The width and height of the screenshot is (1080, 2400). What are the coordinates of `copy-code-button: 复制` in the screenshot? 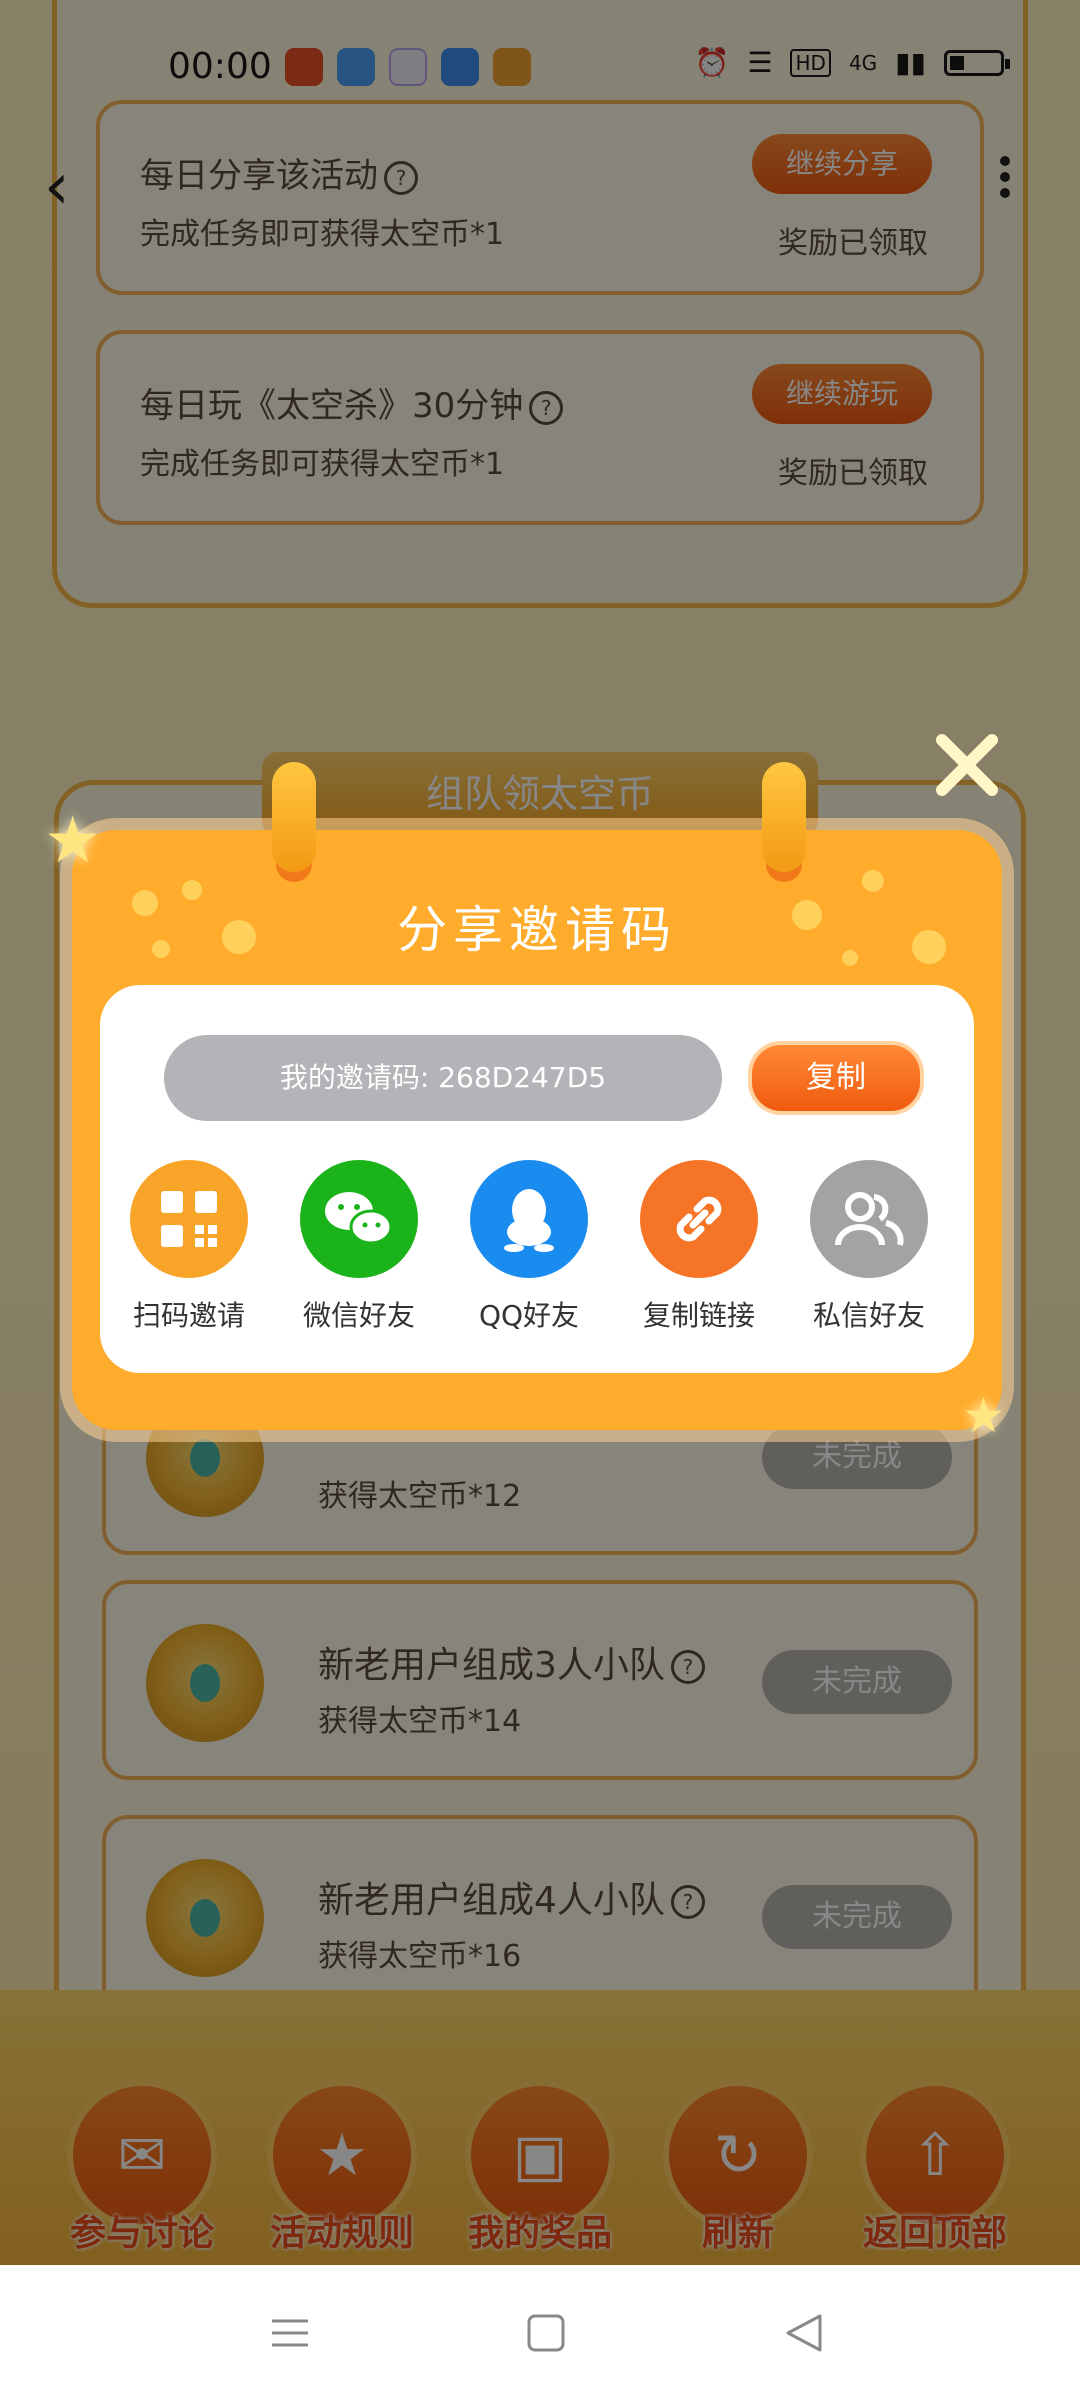 It's located at (836, 1078).